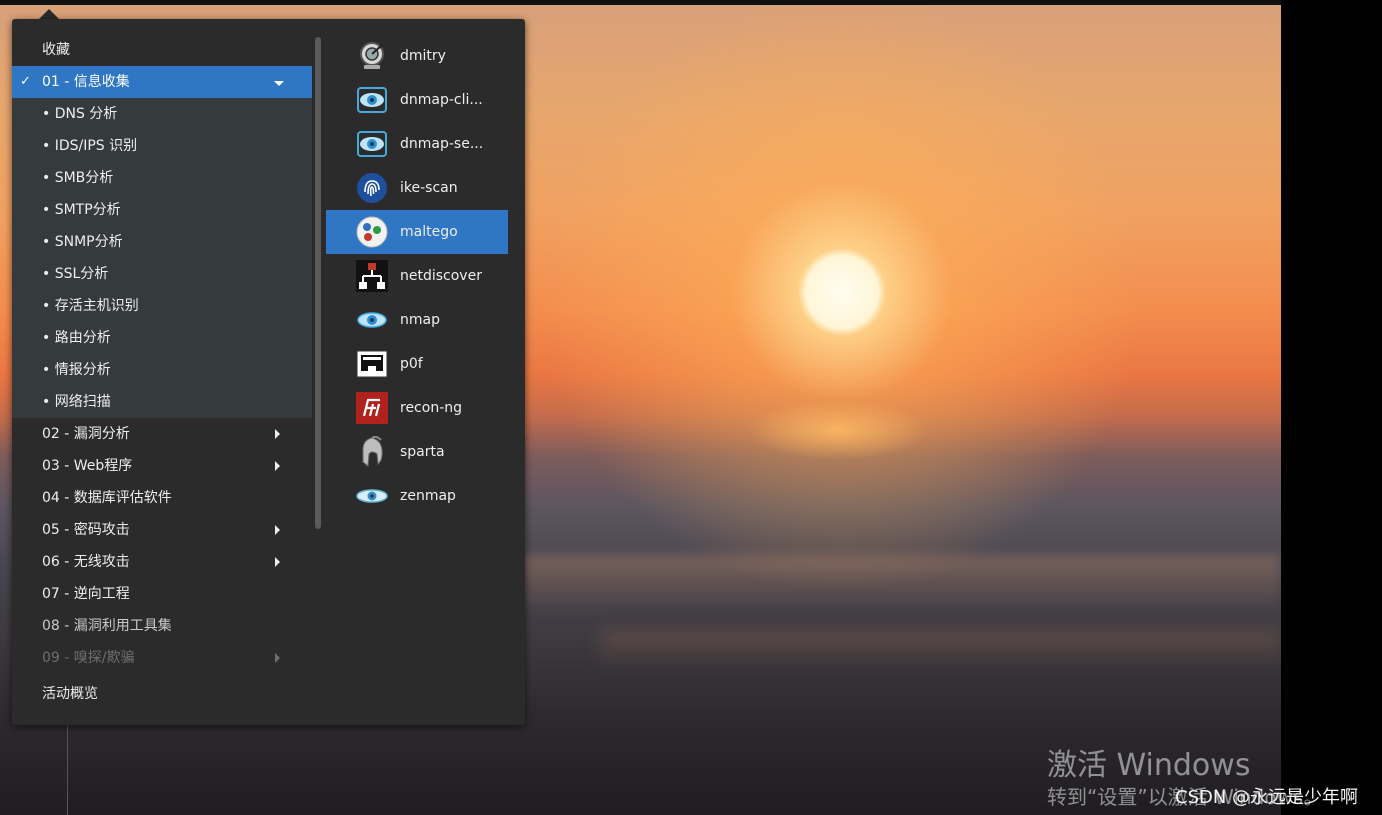  Describe the element at coordinates (428, 496) in the screenshot. I see `app-label: zenmap` at that location.